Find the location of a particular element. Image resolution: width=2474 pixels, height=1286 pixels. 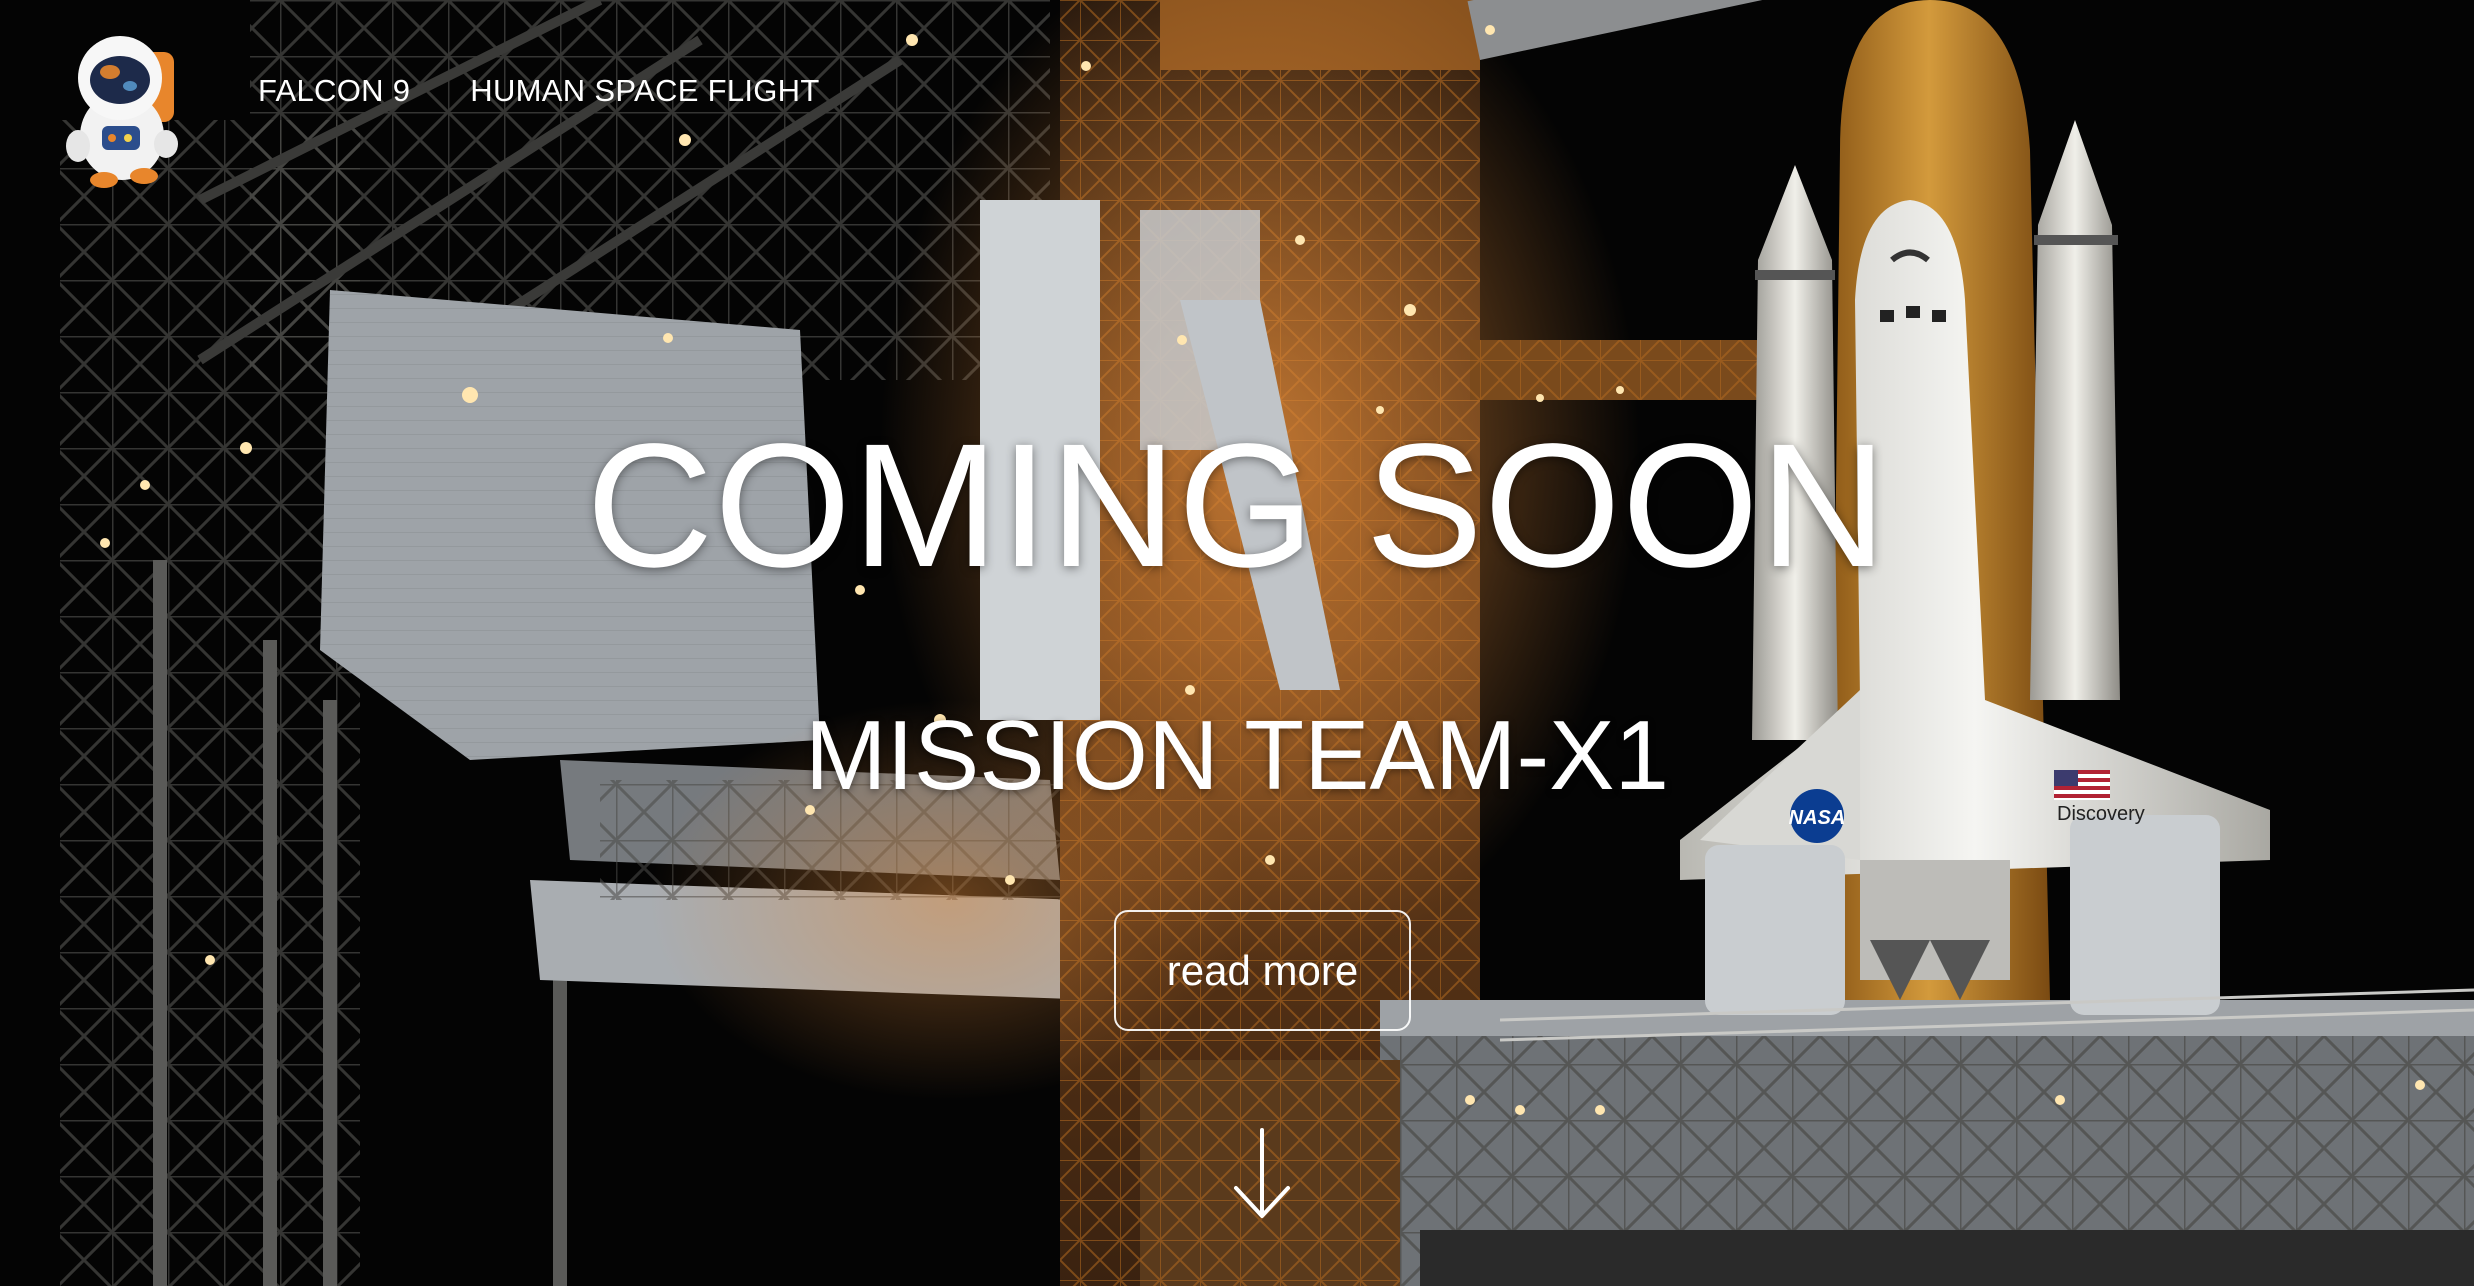

shuttle-name-text: Discovery is located at coordinates (2101, 814).